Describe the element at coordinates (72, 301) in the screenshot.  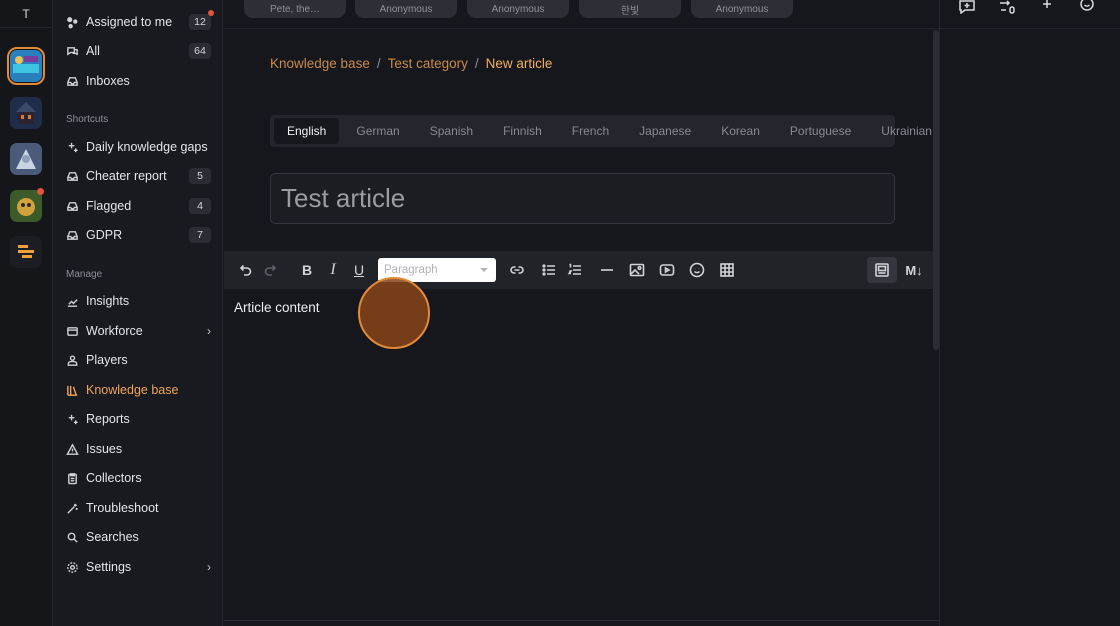
I see `chart-icon` at that location.